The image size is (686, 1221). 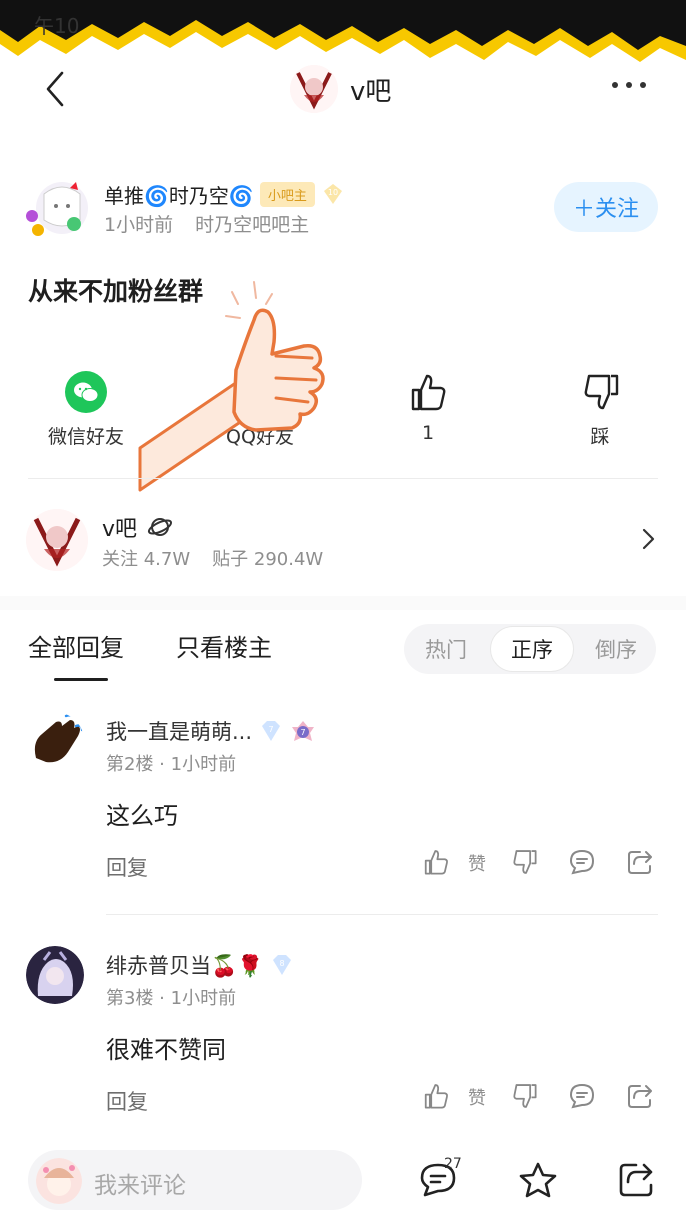 I want to click on forum-card: v吧 关注 4.7W 贴子 290.4W, so click(x=346, y=545).